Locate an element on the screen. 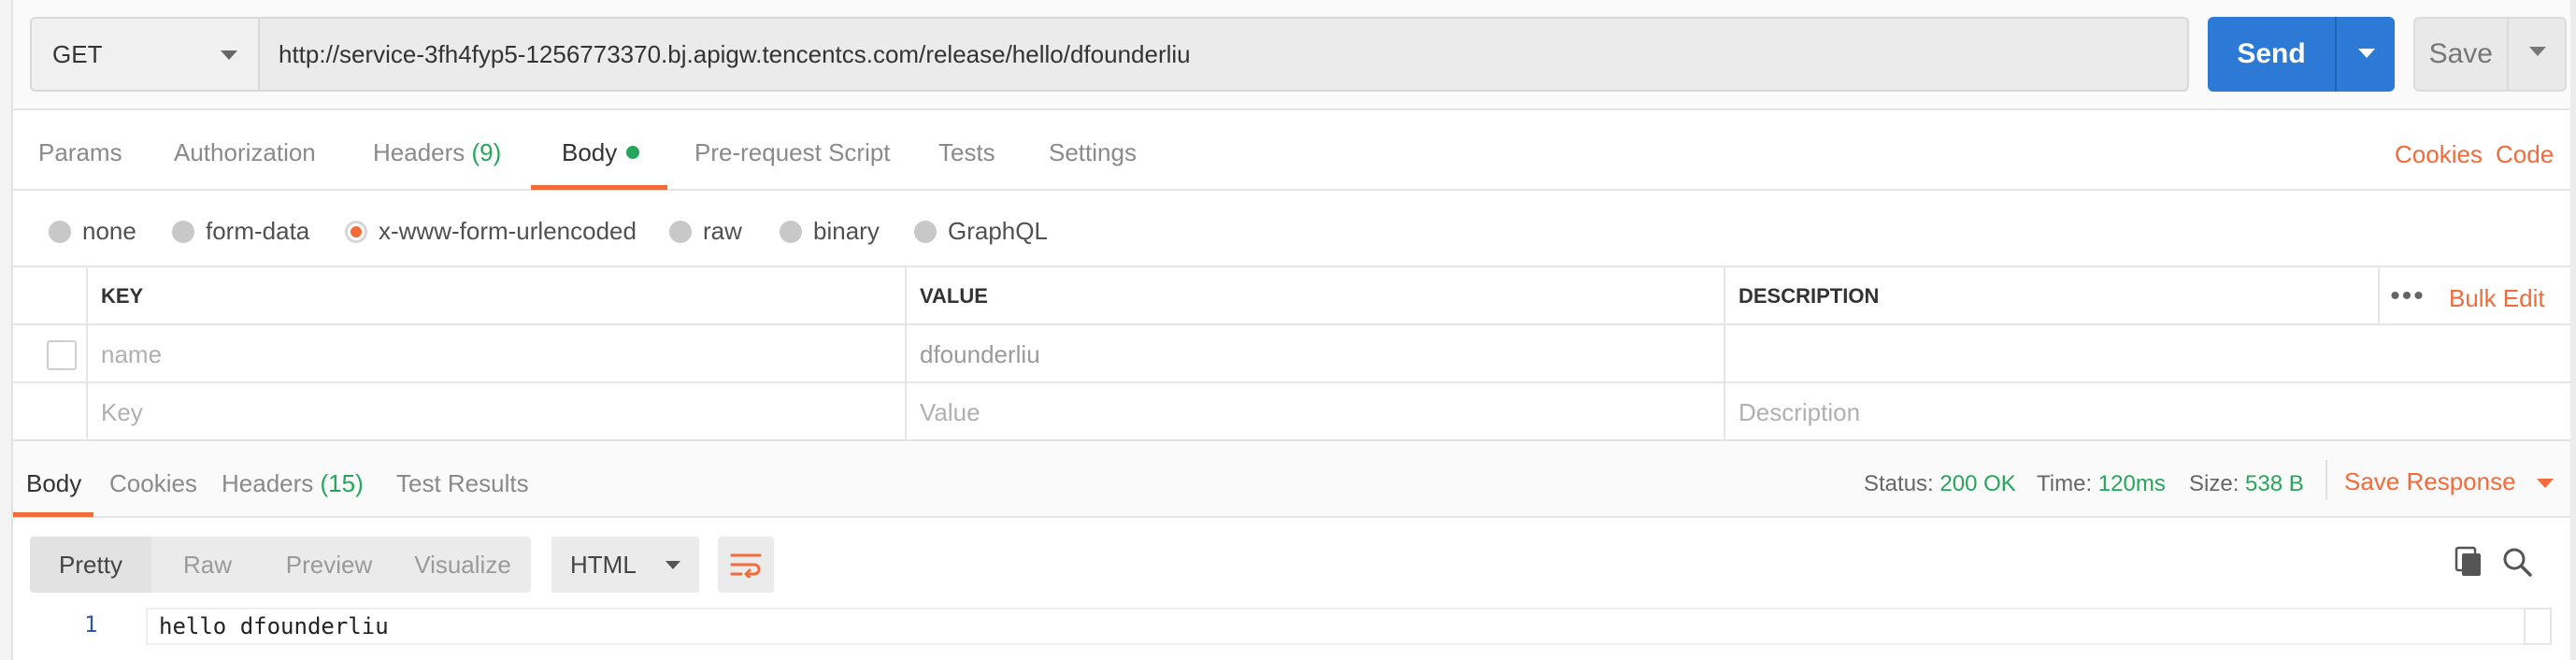  tab-settings: Settings is located at coordinates (1093, 152).